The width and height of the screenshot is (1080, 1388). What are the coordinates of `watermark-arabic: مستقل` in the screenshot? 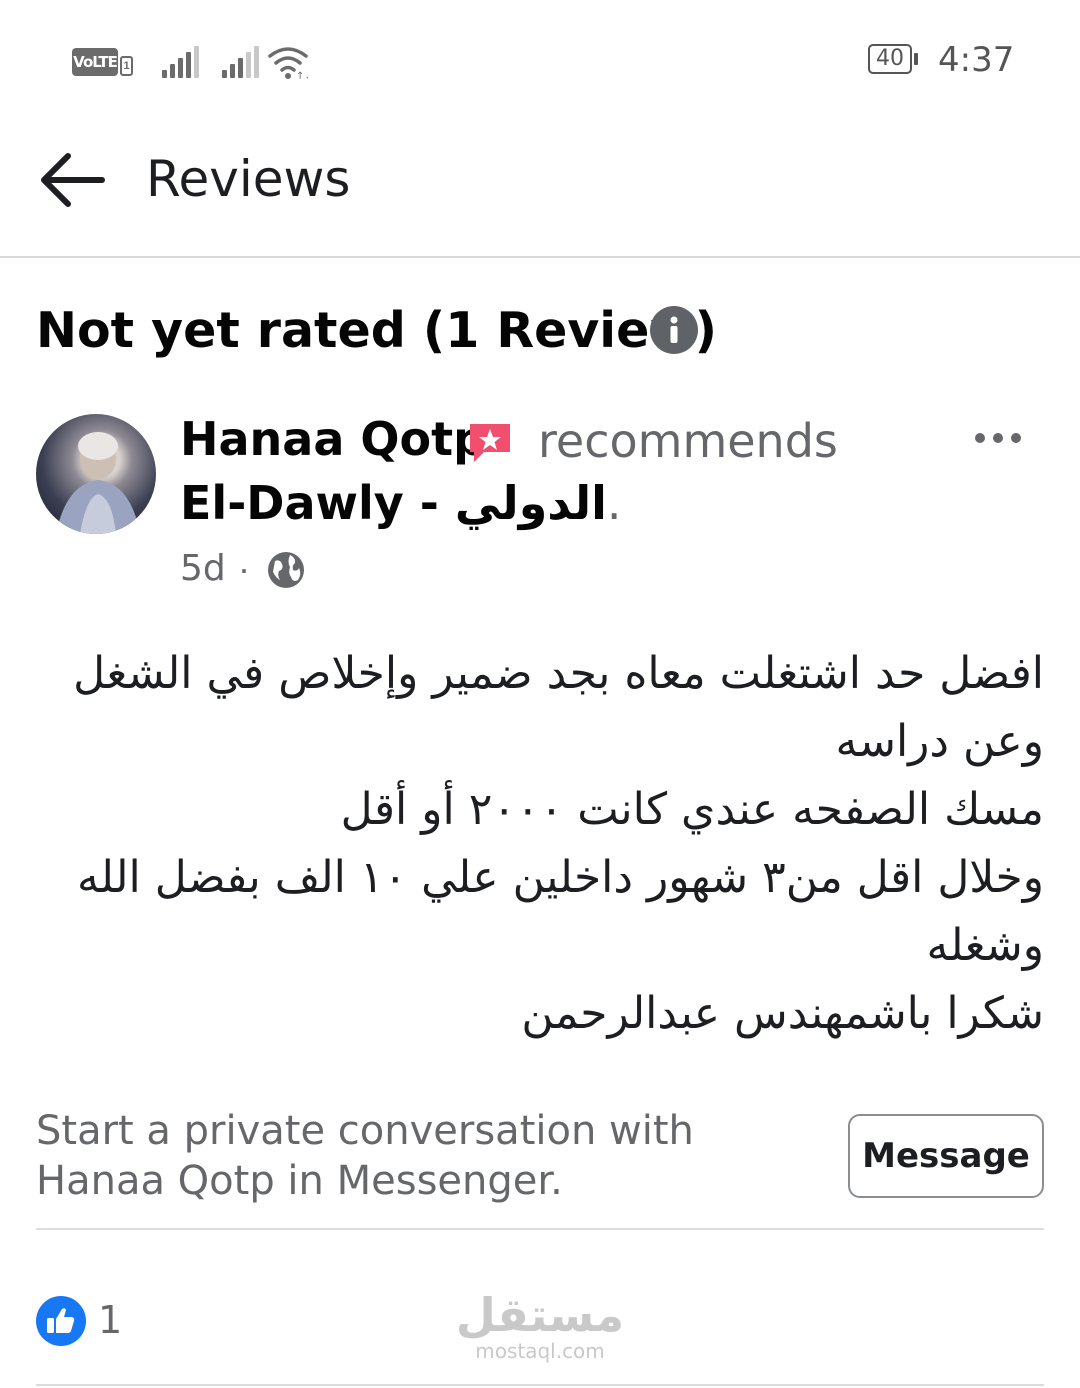 It's located at (540, 1315).